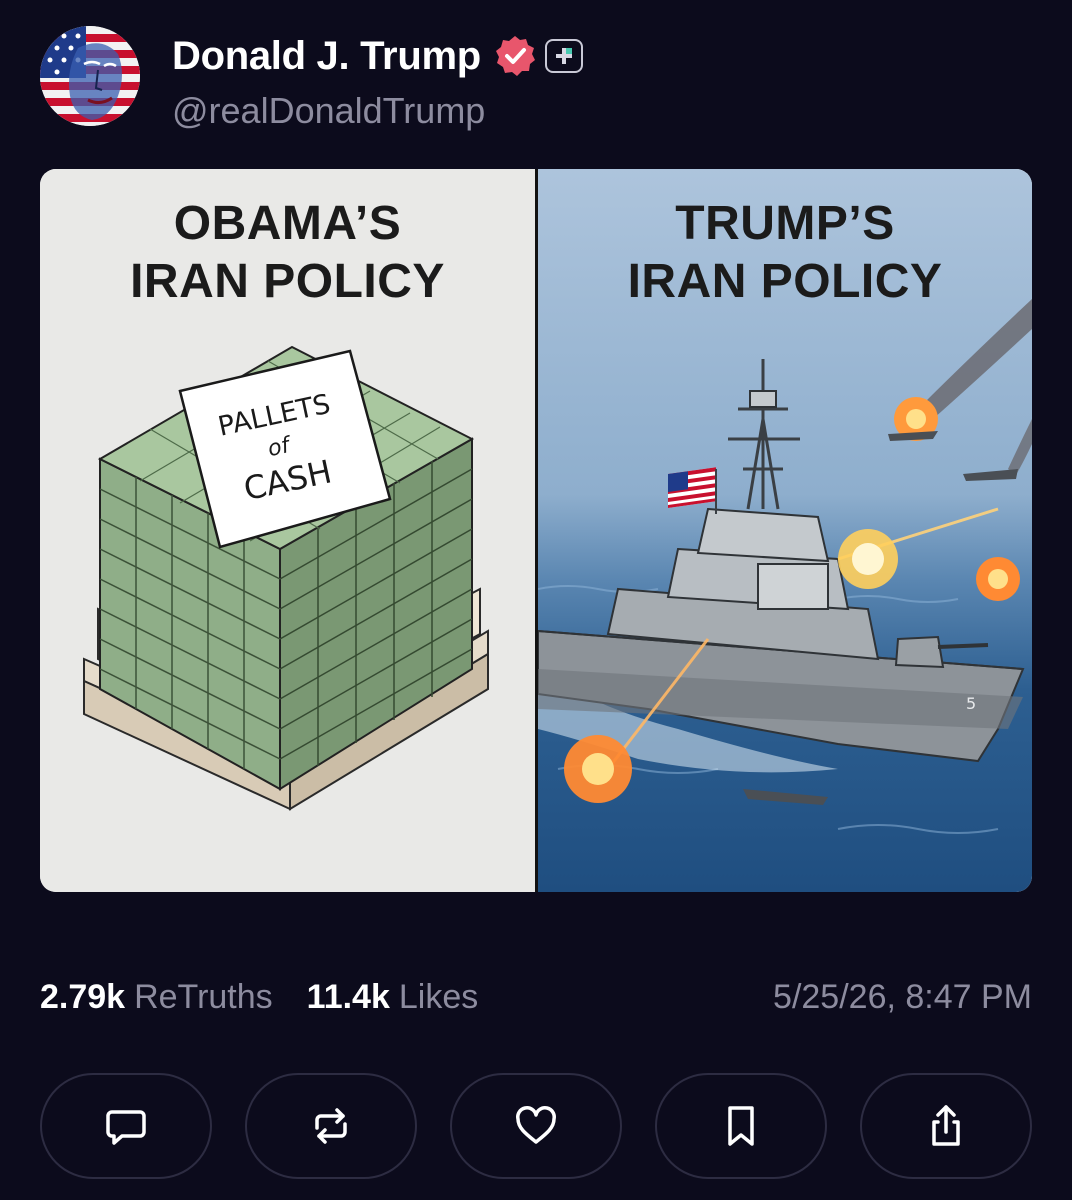 This screenshot has height=1200, width=1072. What do you see at coordinates (902, 997) in the screenshot?
I see `post-timestamp: 5/25/26, 8:47 PM` at bounding box center [902, 997].